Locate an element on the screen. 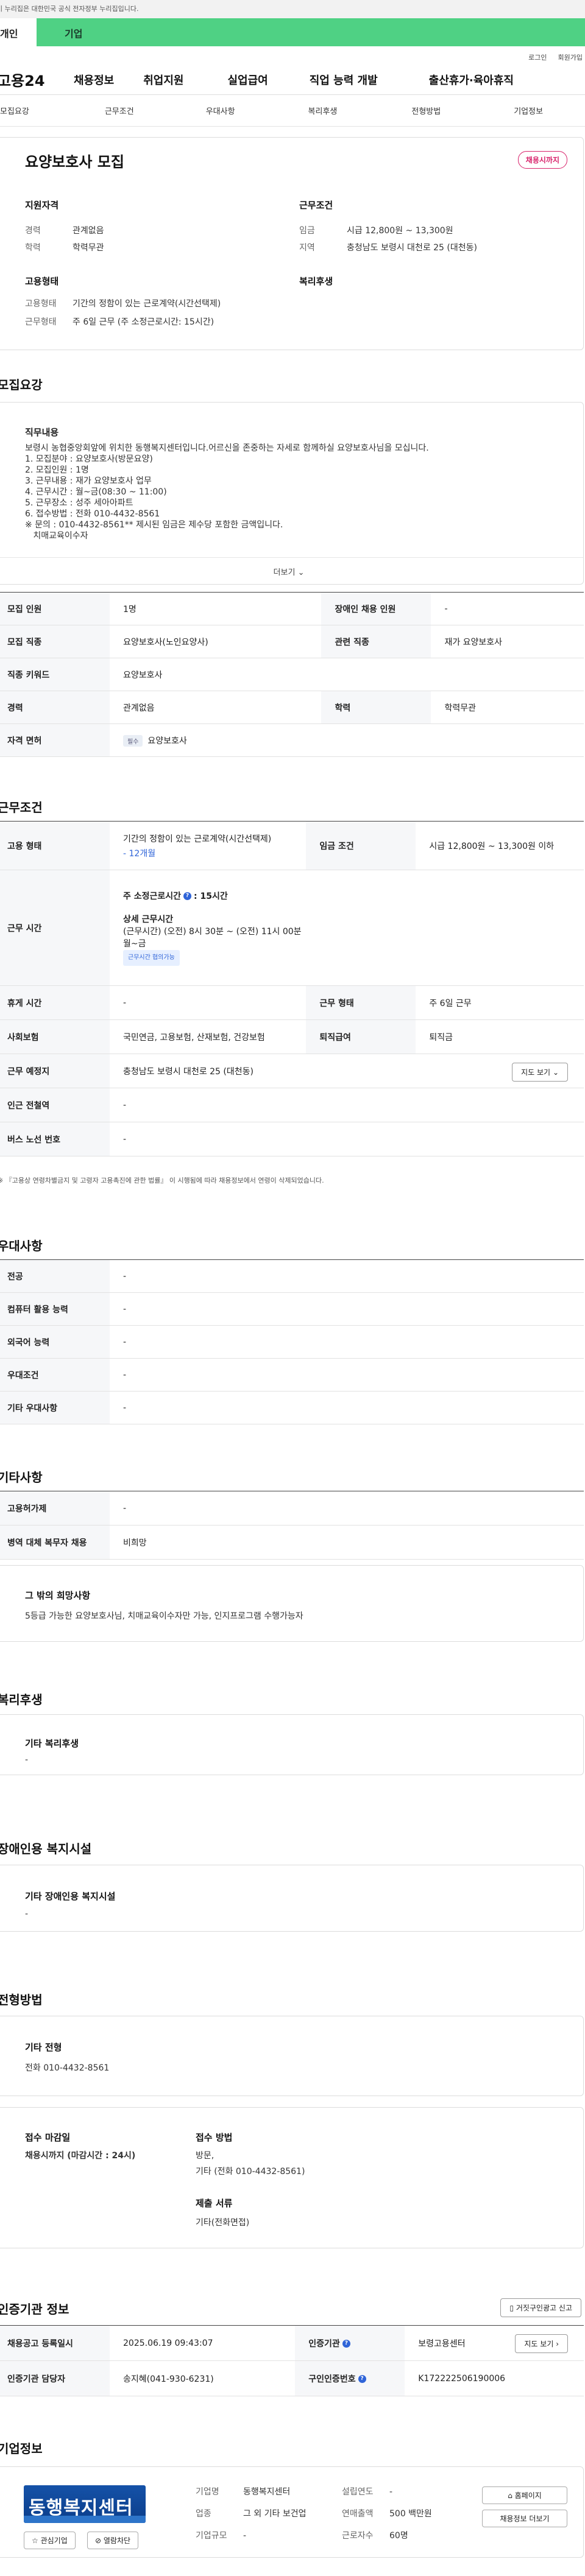 The width and height of the screenshot is (585, 2576). document-icon: ▯ is located at coordinates (511, 2308).